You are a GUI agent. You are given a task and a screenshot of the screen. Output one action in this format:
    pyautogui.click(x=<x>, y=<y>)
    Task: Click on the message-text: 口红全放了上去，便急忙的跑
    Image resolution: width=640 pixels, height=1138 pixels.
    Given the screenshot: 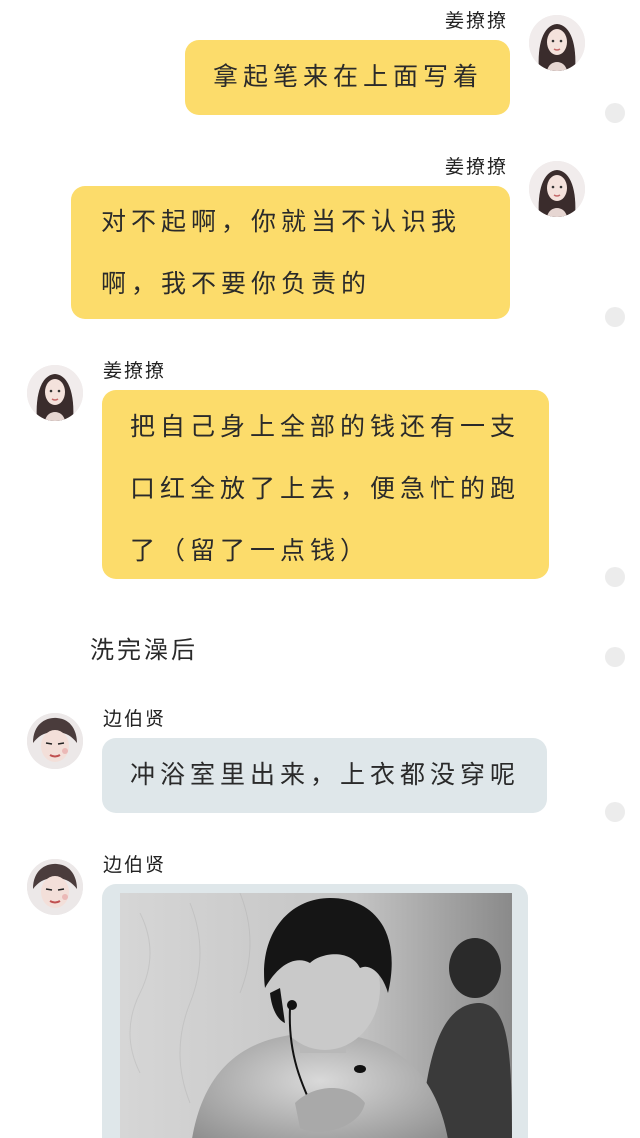 What is the action you would take?
    pyautogui.click(x=325, y=488)
    